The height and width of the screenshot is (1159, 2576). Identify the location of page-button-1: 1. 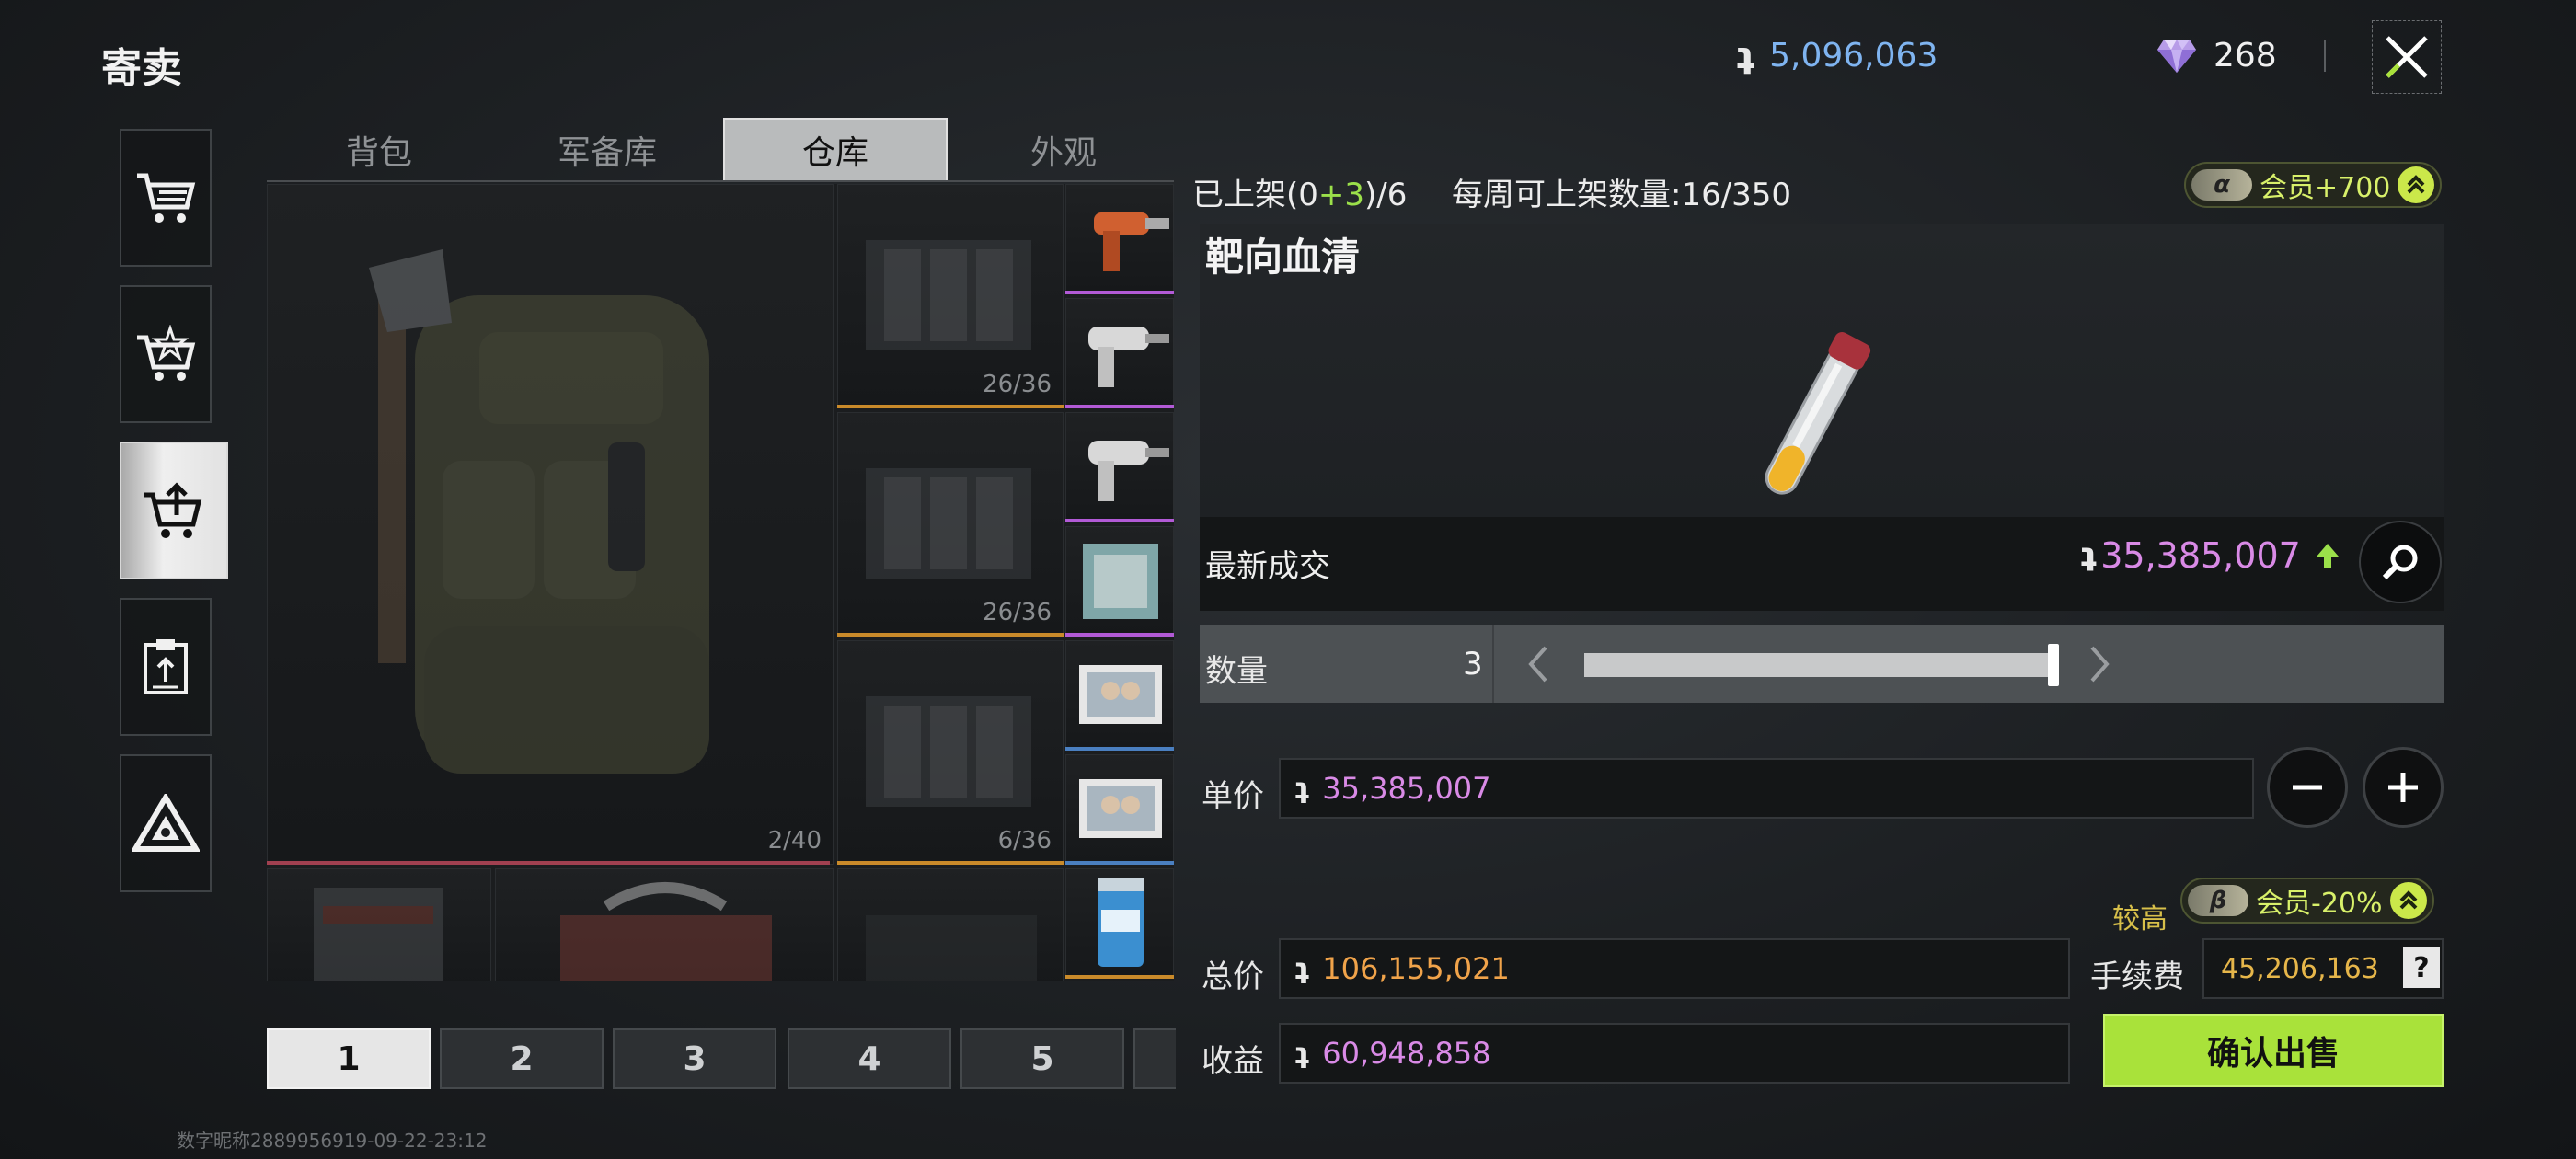
(349, 1058).